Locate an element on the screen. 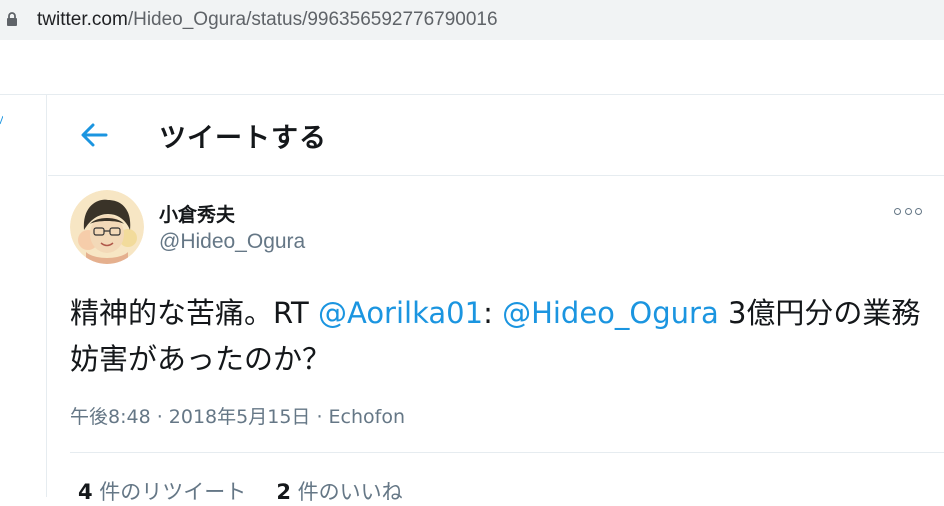  left-sidebar-edge is located at coordinates (23, 296).